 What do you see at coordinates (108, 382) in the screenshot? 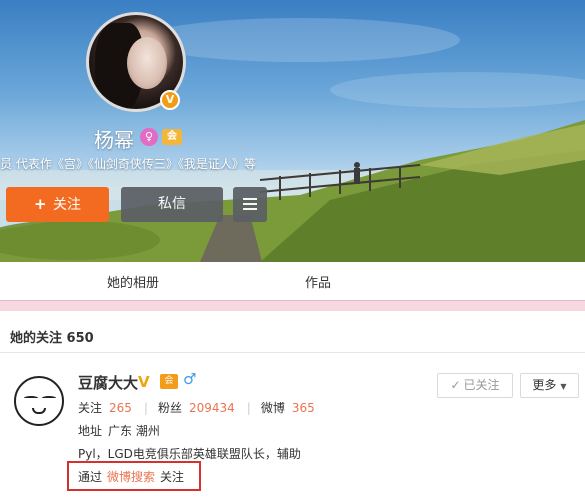
I see `user-name-link: 豆腐大大` at bounding box center [108, 382].